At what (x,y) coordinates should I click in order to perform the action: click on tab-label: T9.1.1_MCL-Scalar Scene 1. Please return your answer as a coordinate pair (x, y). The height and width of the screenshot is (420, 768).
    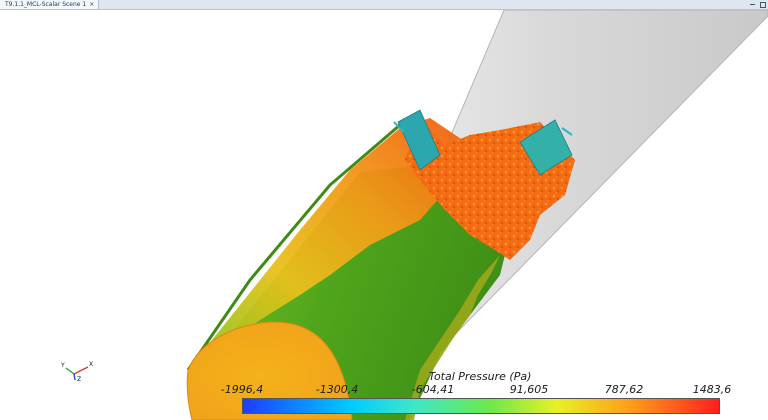
    Looking at the image, I should click on (46, 4).